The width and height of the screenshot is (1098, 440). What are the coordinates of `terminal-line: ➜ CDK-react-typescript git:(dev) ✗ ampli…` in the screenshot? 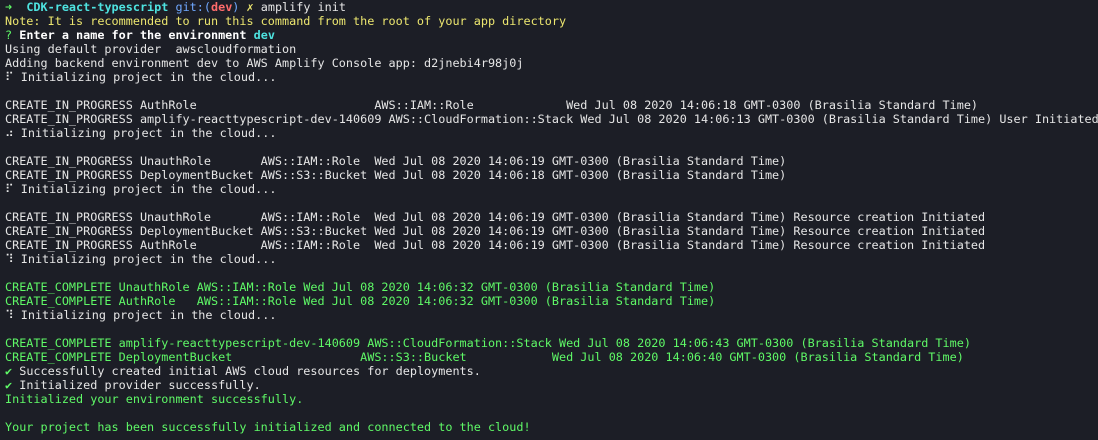 It's located at (551, 7).